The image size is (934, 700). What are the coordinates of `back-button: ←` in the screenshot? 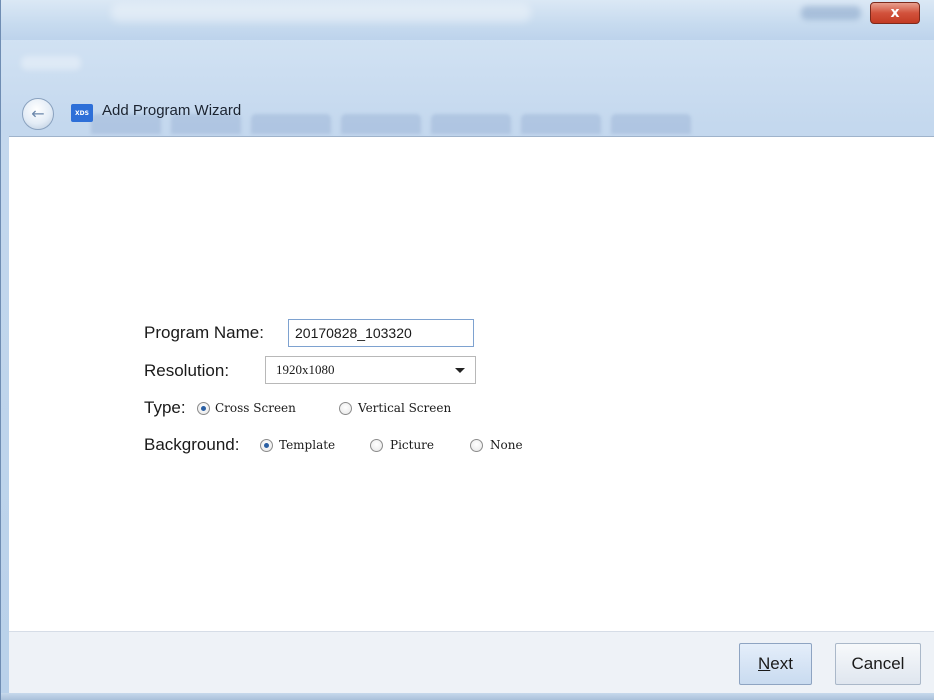 It's located at (38, 114).